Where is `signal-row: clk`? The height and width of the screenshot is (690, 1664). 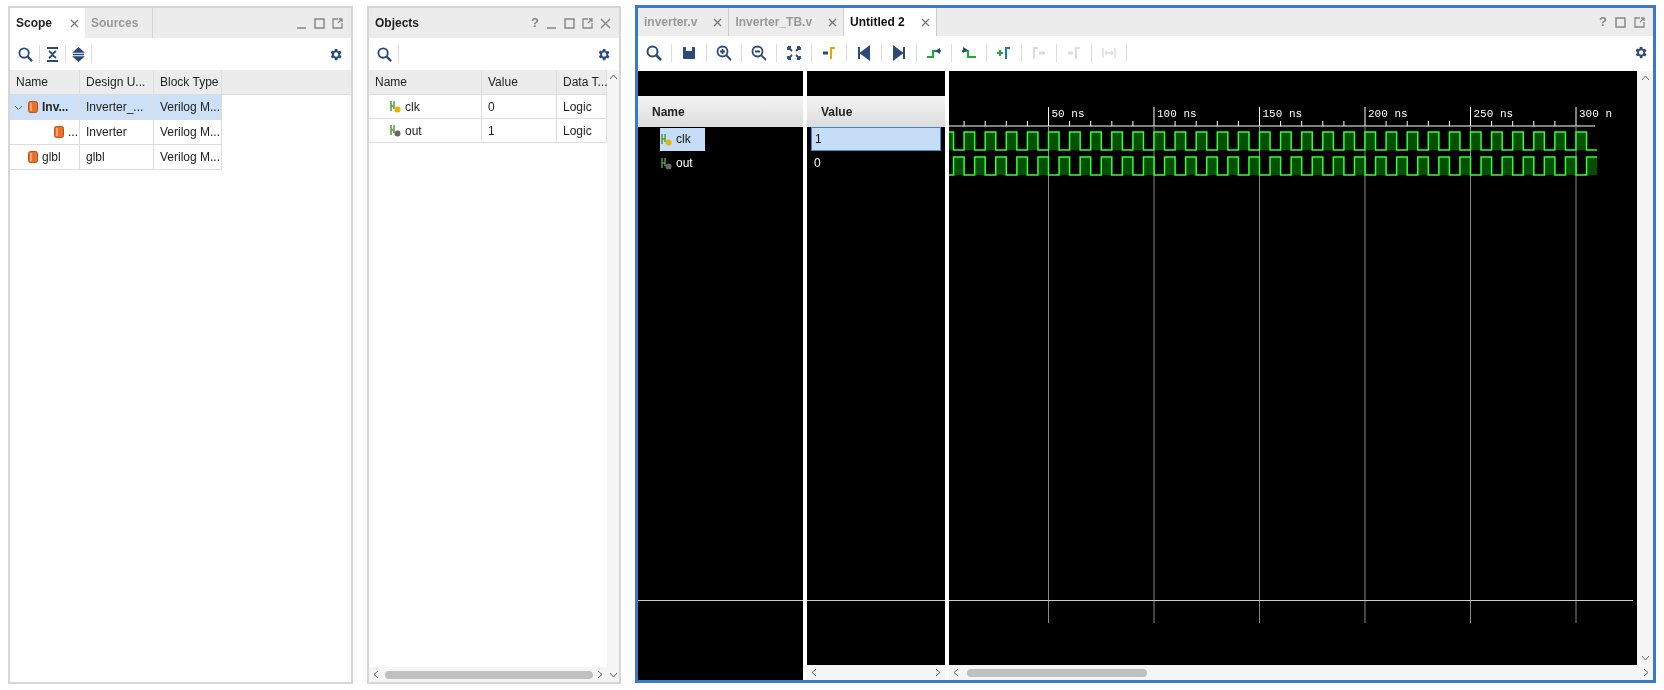
signal-row: clk is located at coordinates (682, 139).